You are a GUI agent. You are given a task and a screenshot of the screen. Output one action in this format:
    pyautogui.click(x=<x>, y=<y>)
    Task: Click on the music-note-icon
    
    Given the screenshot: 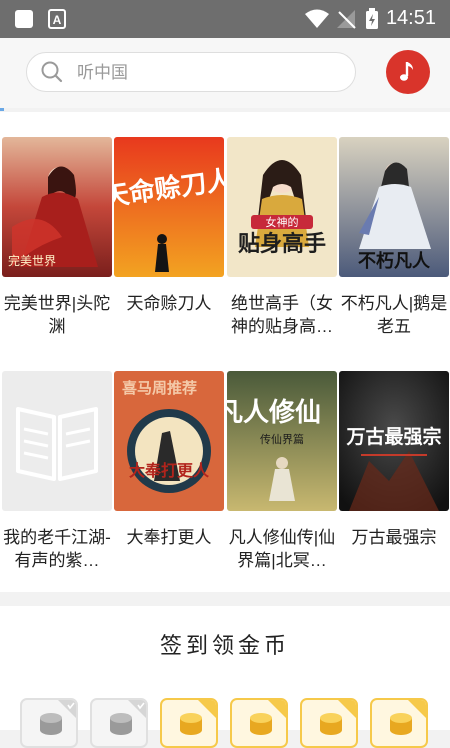 What is the action you would take?
    pyautogui.click(x=406, y=71)
    